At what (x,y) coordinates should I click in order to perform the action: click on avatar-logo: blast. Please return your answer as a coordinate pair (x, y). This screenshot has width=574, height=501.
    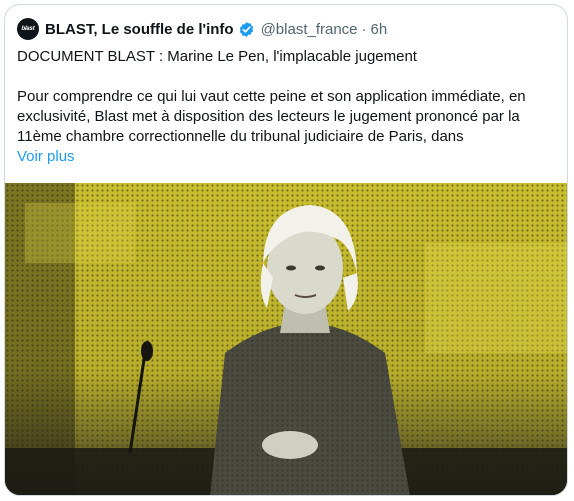
    Looking at the image, I should click on (28, 29).